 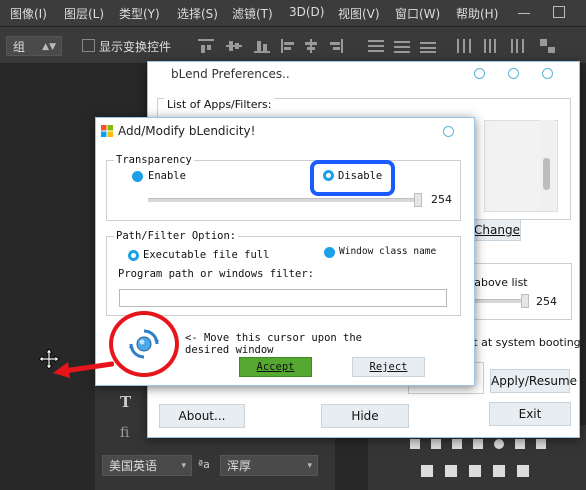 I want to click on pref-slider-value: 254, so click(x=546, y=301).